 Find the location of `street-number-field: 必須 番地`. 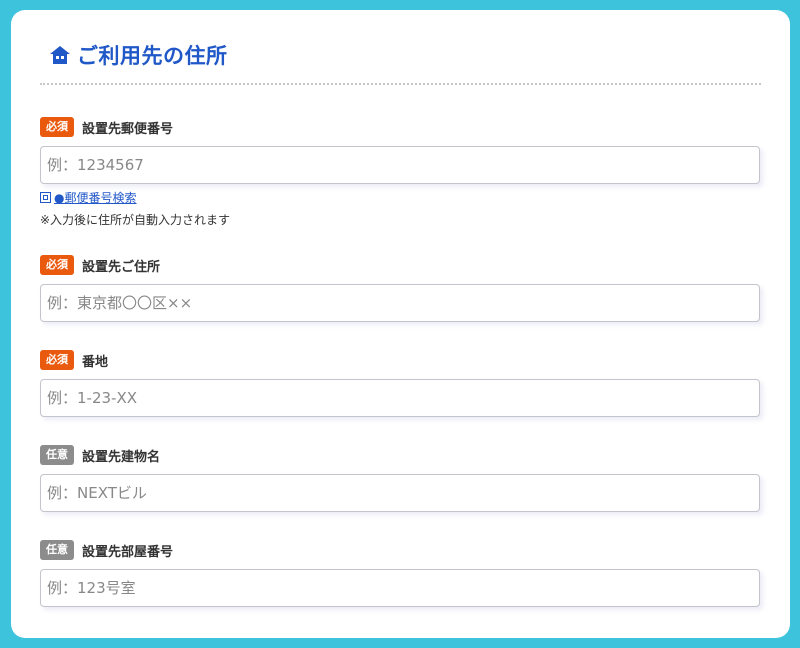

street-number-field: 必須 番地 is located at coordinates (400, 383).